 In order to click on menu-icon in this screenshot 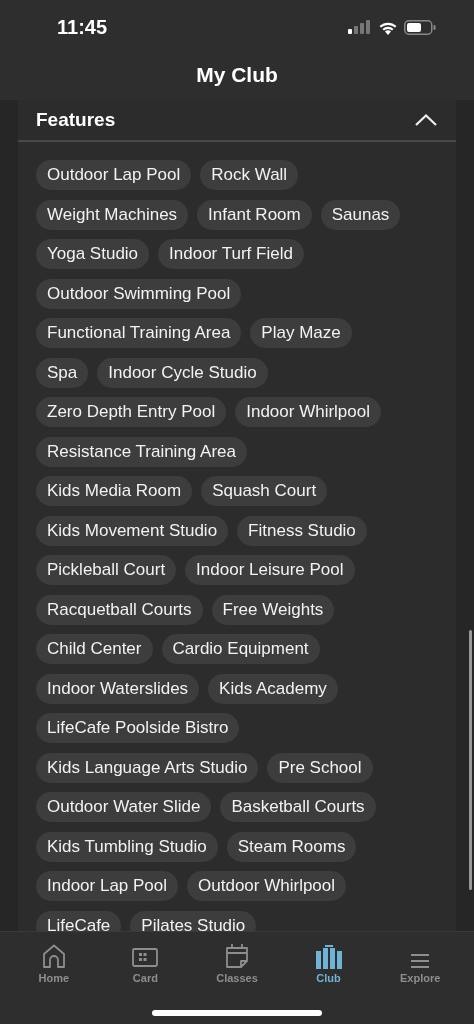, I will do `click(420, 961)`.